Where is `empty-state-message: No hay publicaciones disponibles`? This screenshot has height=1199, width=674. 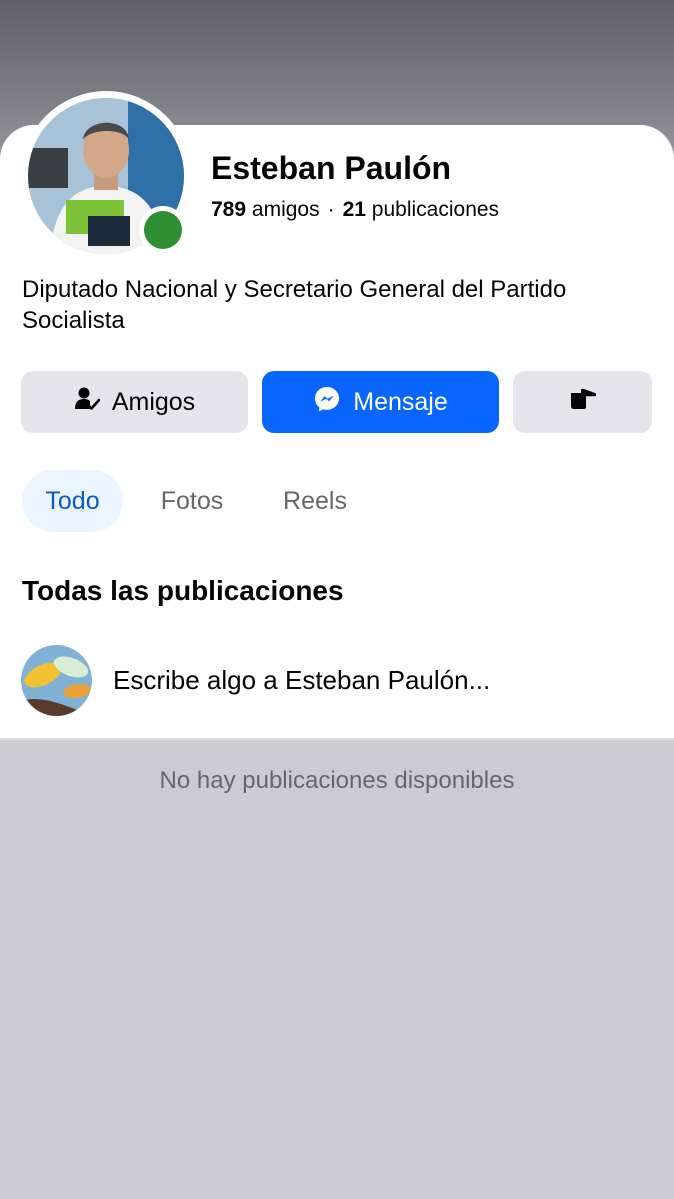
empty-state-message: No hay publicaciones disponibles is located at coordinates (337, 780).